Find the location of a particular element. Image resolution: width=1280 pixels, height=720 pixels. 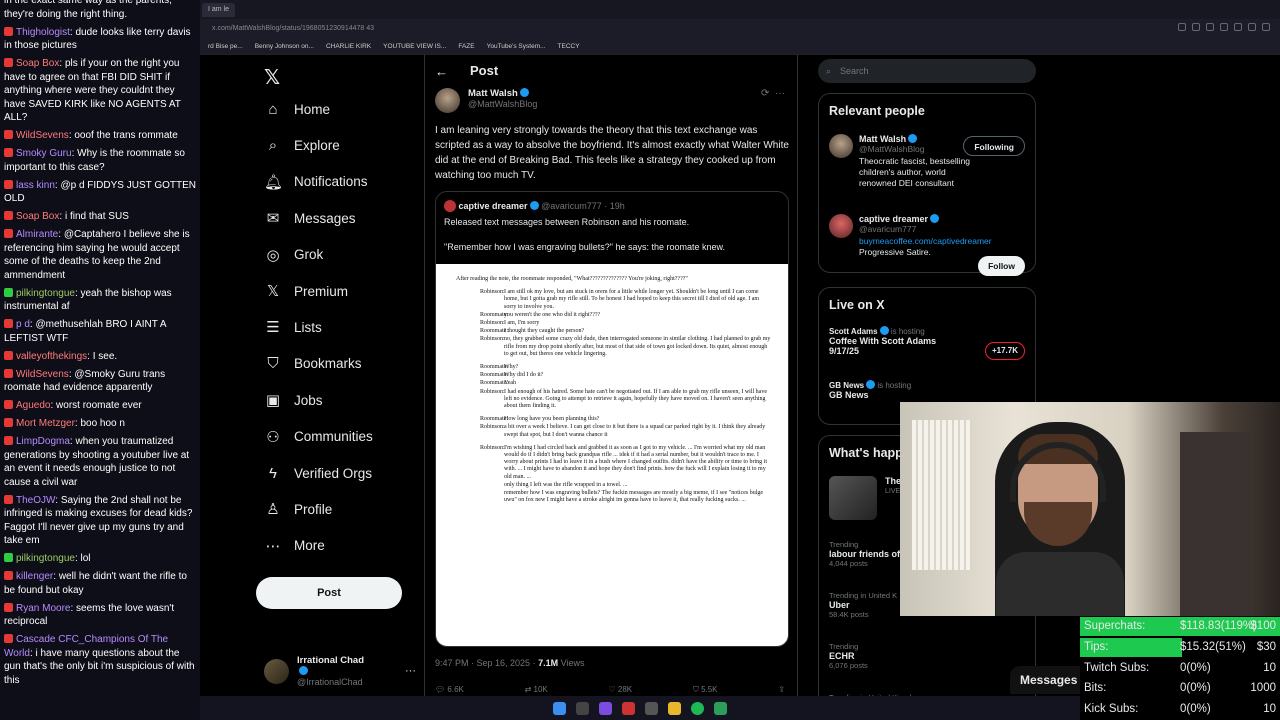

browser-tab: I am le is located at coordinates (219, 10).